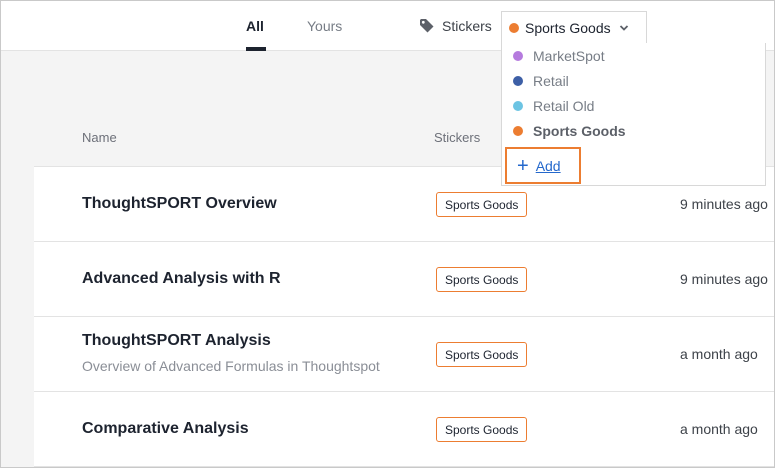 Image resolution: width=775 pixels, height=468 pixels. Describe the element at coordinates (523, 165) in the screenshot. I see `plus-icon: +` at that location.